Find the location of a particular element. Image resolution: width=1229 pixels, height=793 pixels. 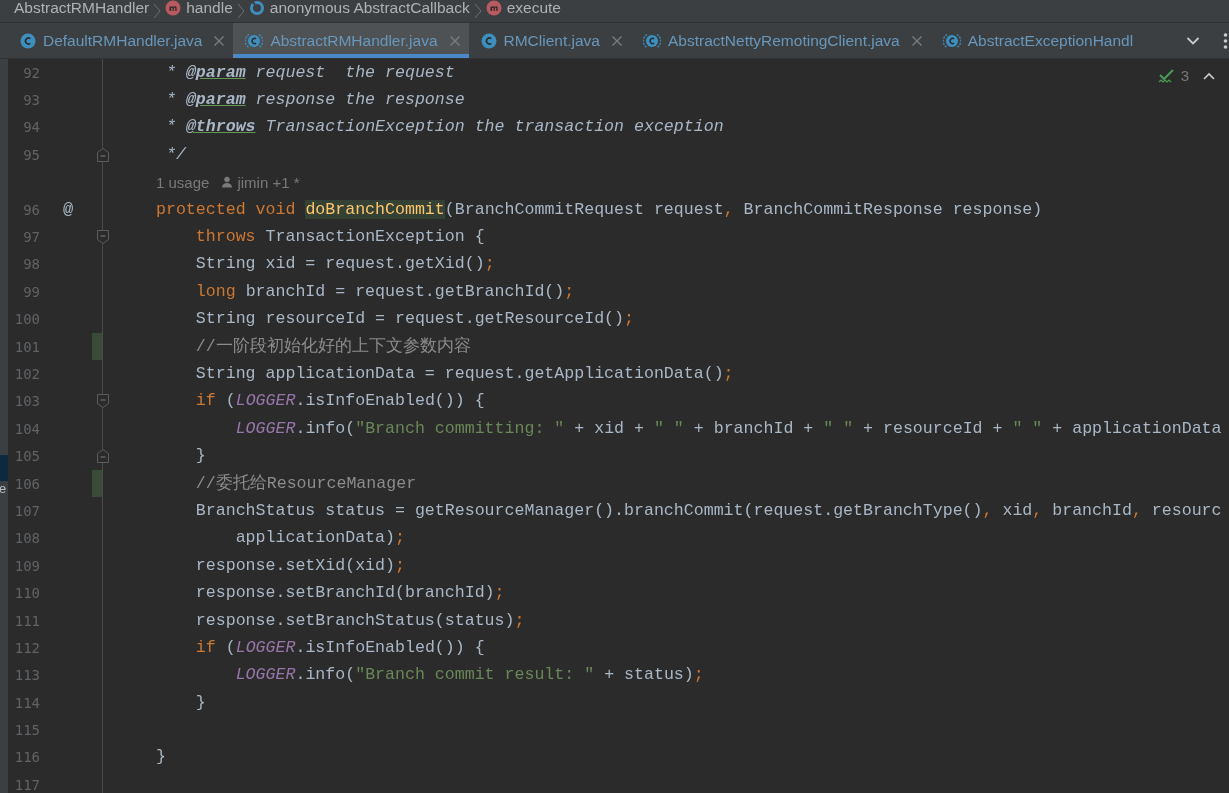

breadcrumb-item: execute is located at coordinates (533, 8).